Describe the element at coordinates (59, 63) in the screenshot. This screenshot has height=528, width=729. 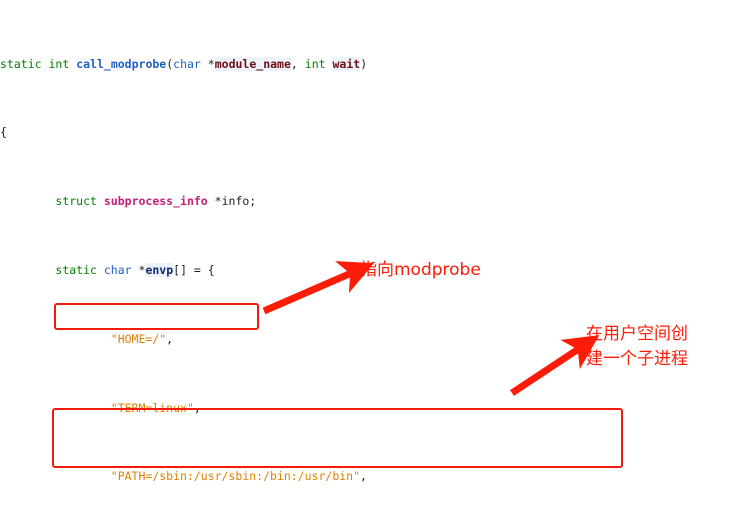
I see `keyword-int: int` at that location.